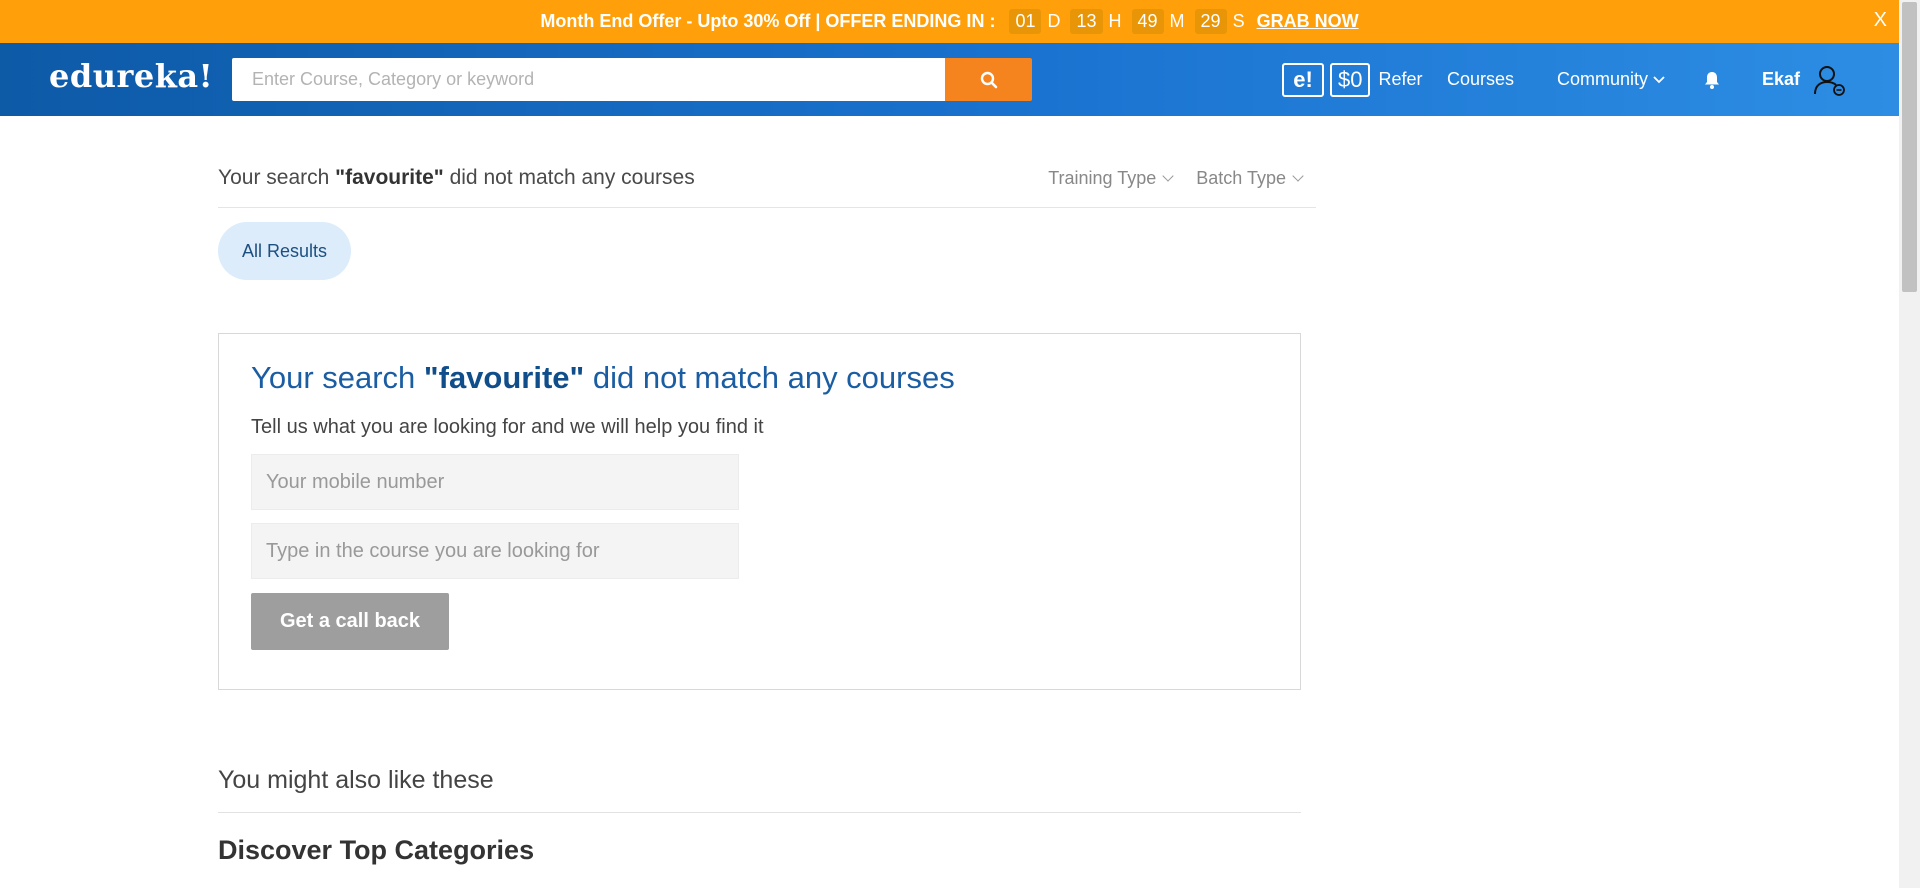 The width and height of the screenshot is (1920, 888). I want to click on edureka-badge-text: e!, so click(1303, 79).